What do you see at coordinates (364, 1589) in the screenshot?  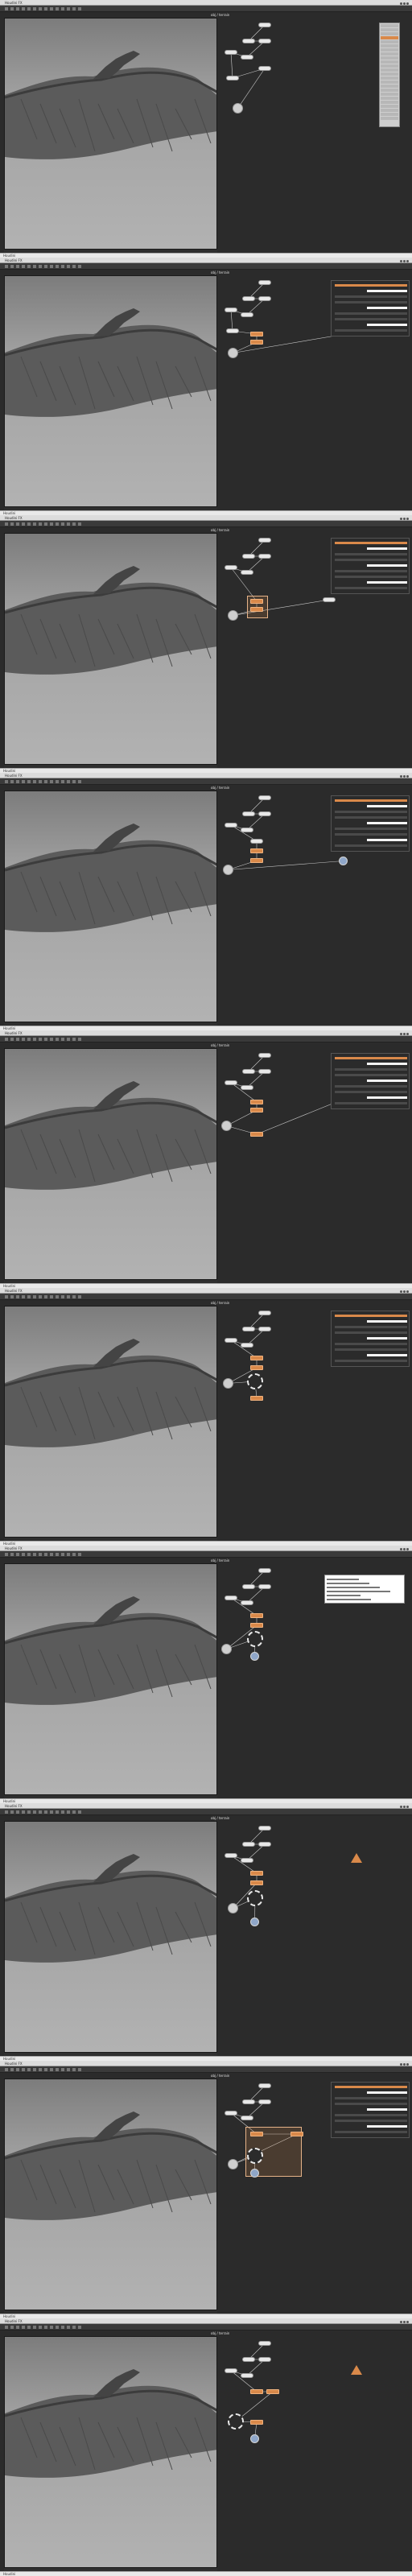 I see `node-info-popup` at bounding box center [364, 1589].